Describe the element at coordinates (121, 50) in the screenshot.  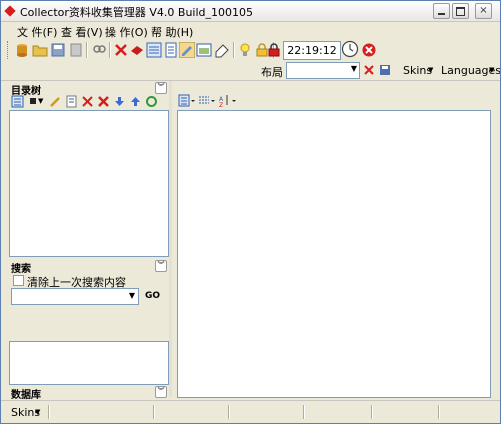
I see `delete-icon` at that location.